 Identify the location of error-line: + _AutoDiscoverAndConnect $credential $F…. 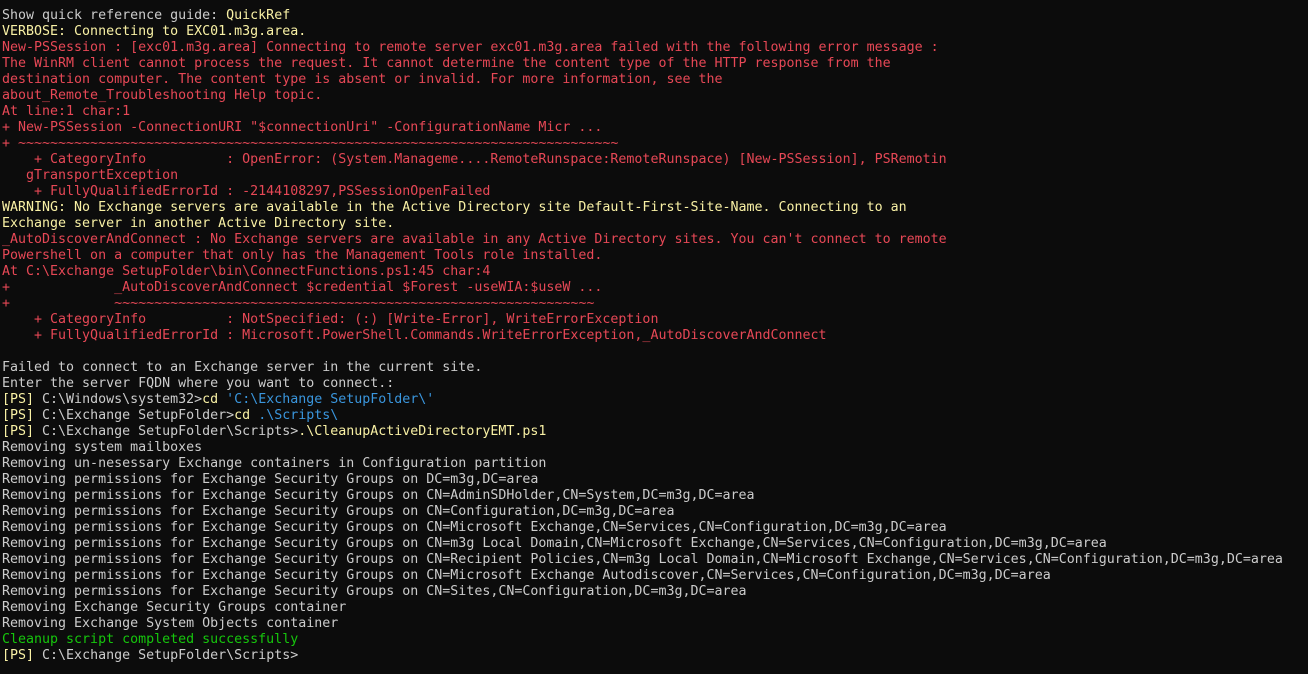
(302, 287).